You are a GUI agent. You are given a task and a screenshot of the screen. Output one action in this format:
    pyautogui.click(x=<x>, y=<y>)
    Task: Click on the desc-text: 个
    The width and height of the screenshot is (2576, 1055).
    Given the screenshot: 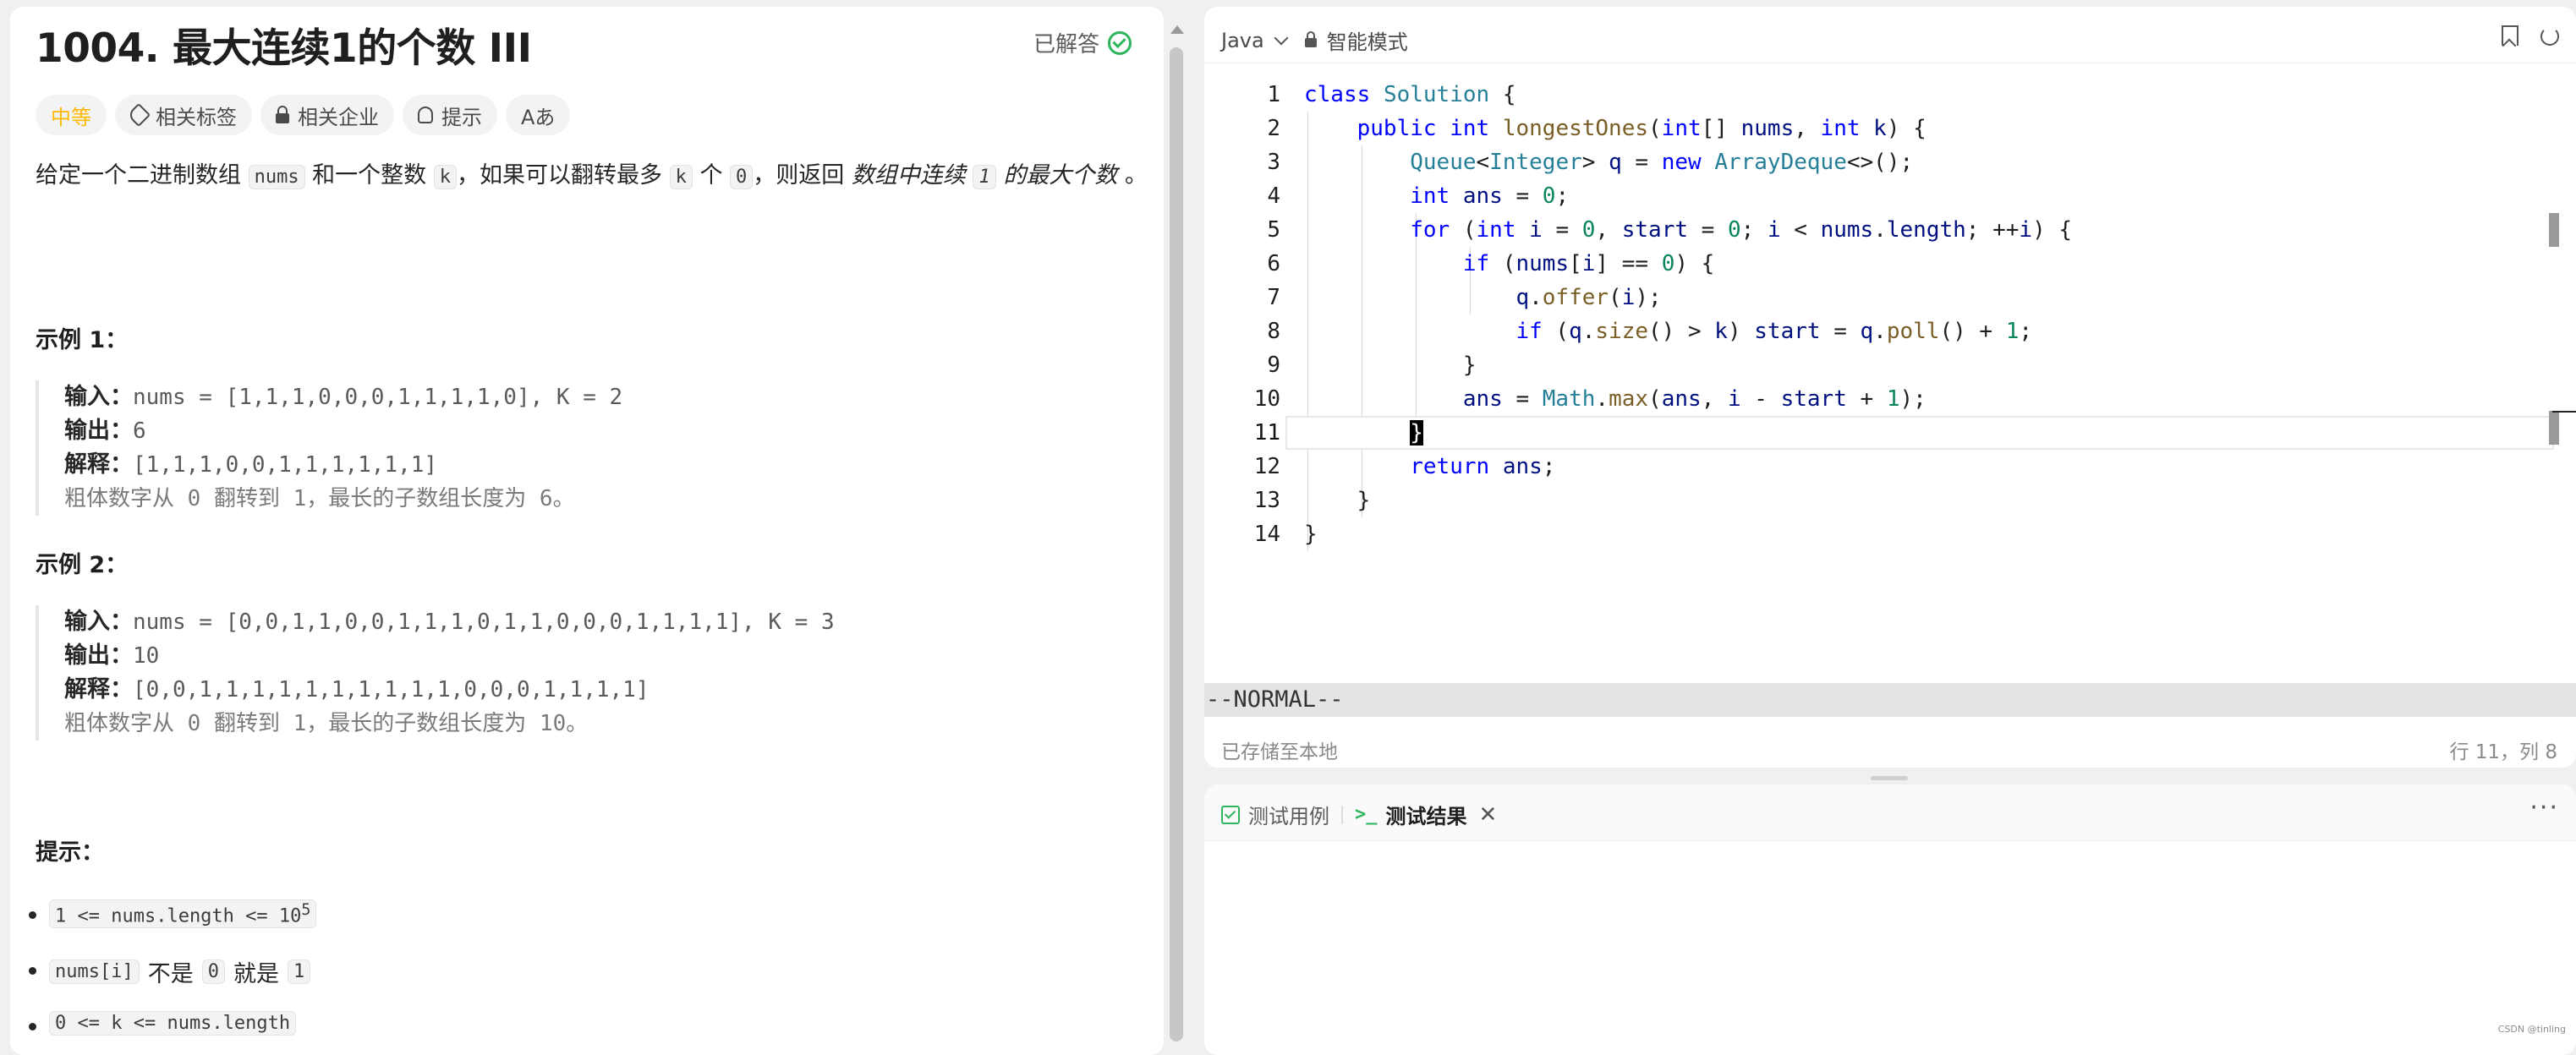 What is the action you would take?
    pyautogui.click(x=711, y=175)
    